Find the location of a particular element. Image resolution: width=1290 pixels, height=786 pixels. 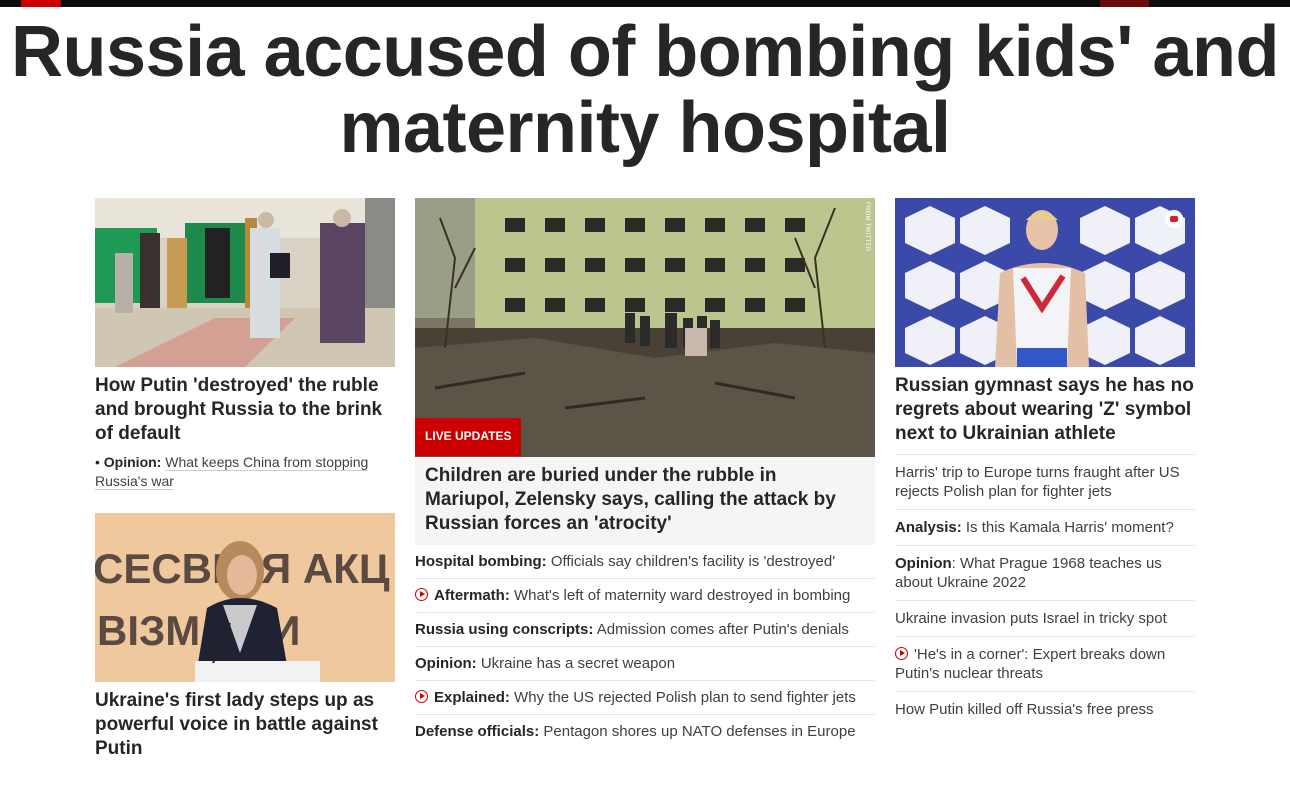

gymnast-story-image is located at coordinates (1045, 282).